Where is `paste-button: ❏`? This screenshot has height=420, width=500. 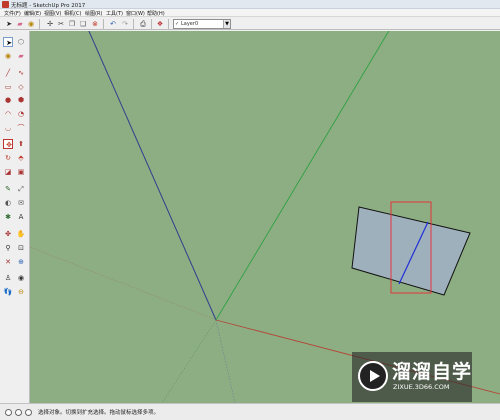 paste-button: ❏ is located at coordinates (83, 24).